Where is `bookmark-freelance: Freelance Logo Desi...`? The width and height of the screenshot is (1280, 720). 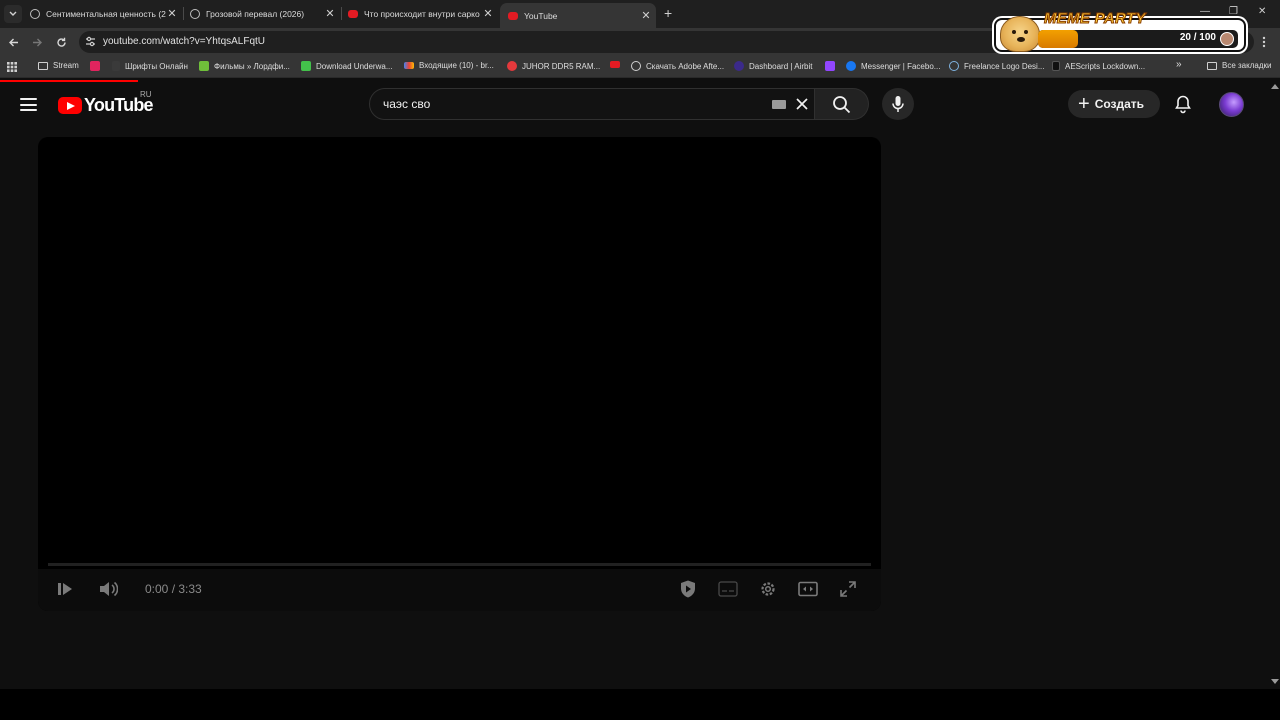
bookmark-freelance: Freelance Logo Desi... is located at coordinates (997, 66).